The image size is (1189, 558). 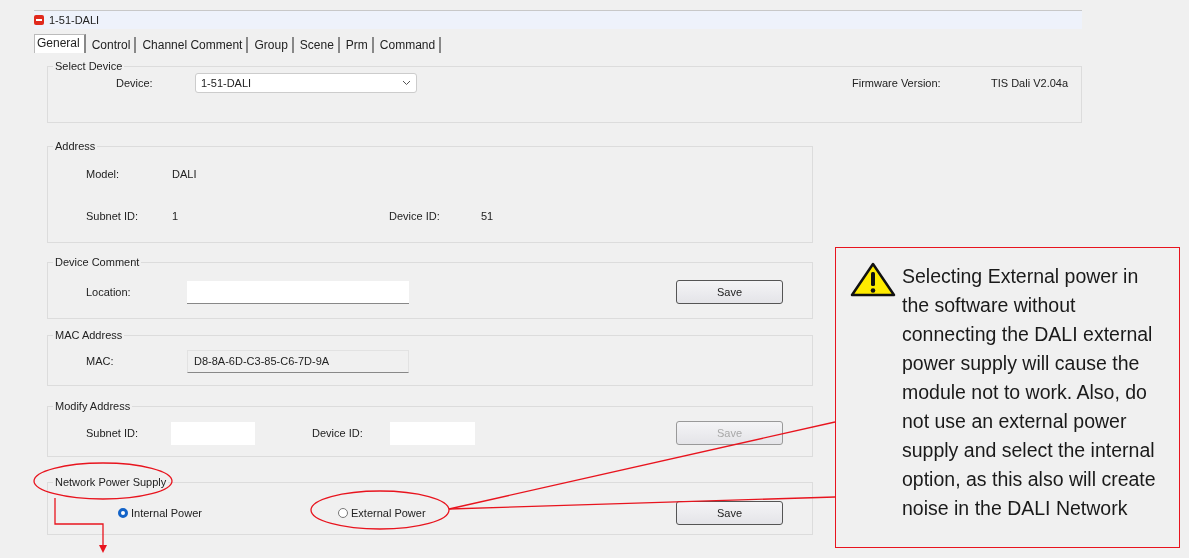 I want to click on tab: Prm, so click(x=358, y=45).